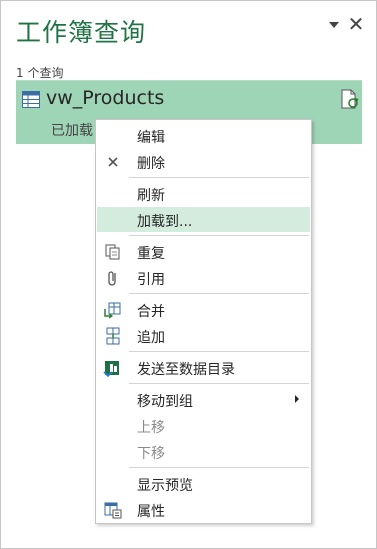 Image resolution: width=377 pixels, height=549 pixels. I want to click on menu-item-label: 发送至数据目录, so click(186, 370).